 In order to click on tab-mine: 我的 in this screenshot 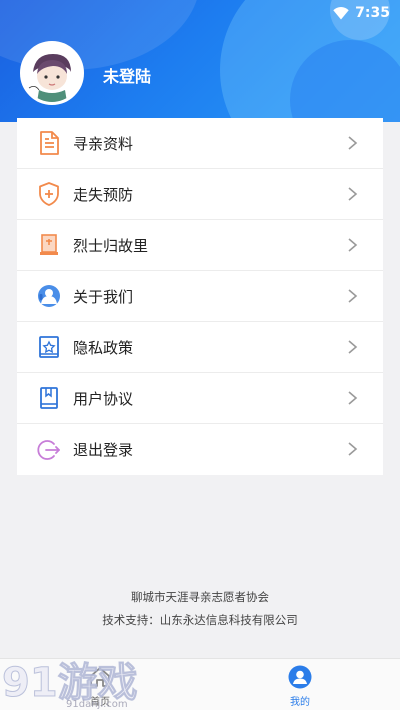, I will do `click(300, 684)`.